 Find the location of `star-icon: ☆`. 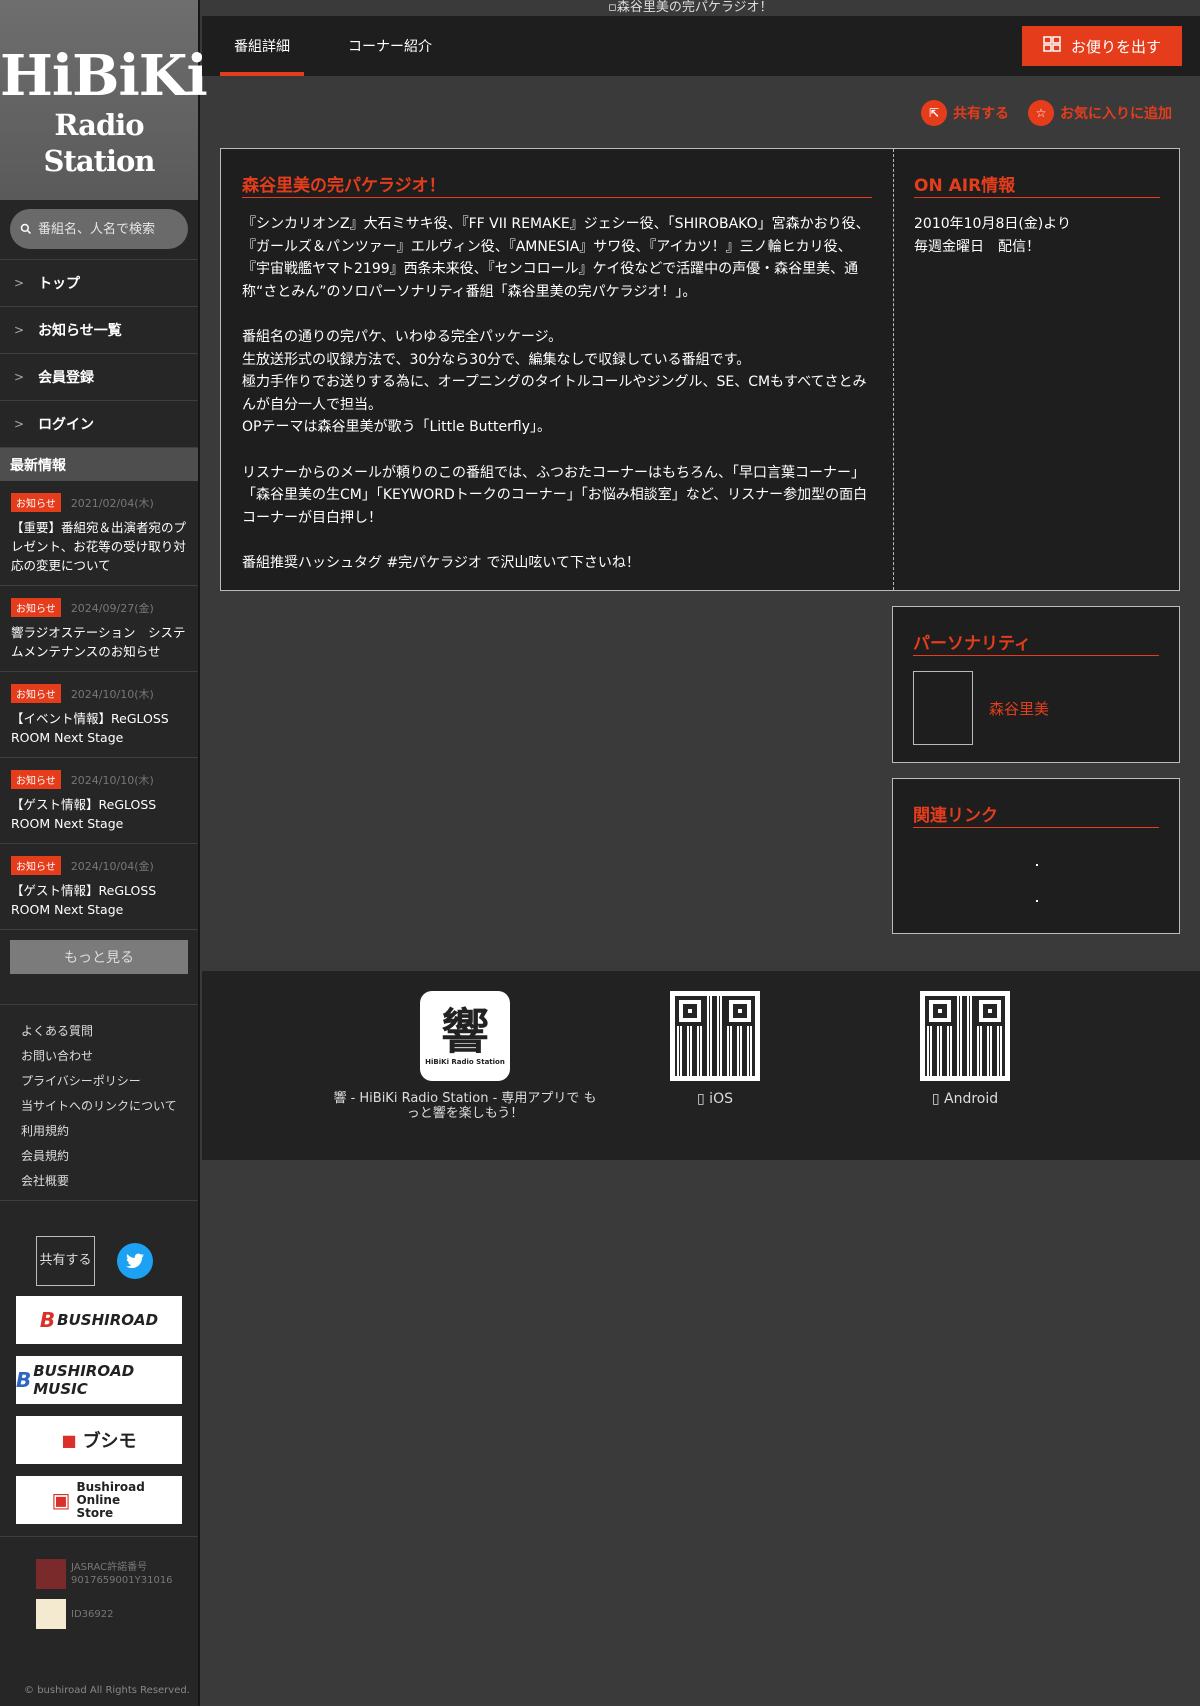

star-icon: ☆ is located at coordinates (1041, 113).